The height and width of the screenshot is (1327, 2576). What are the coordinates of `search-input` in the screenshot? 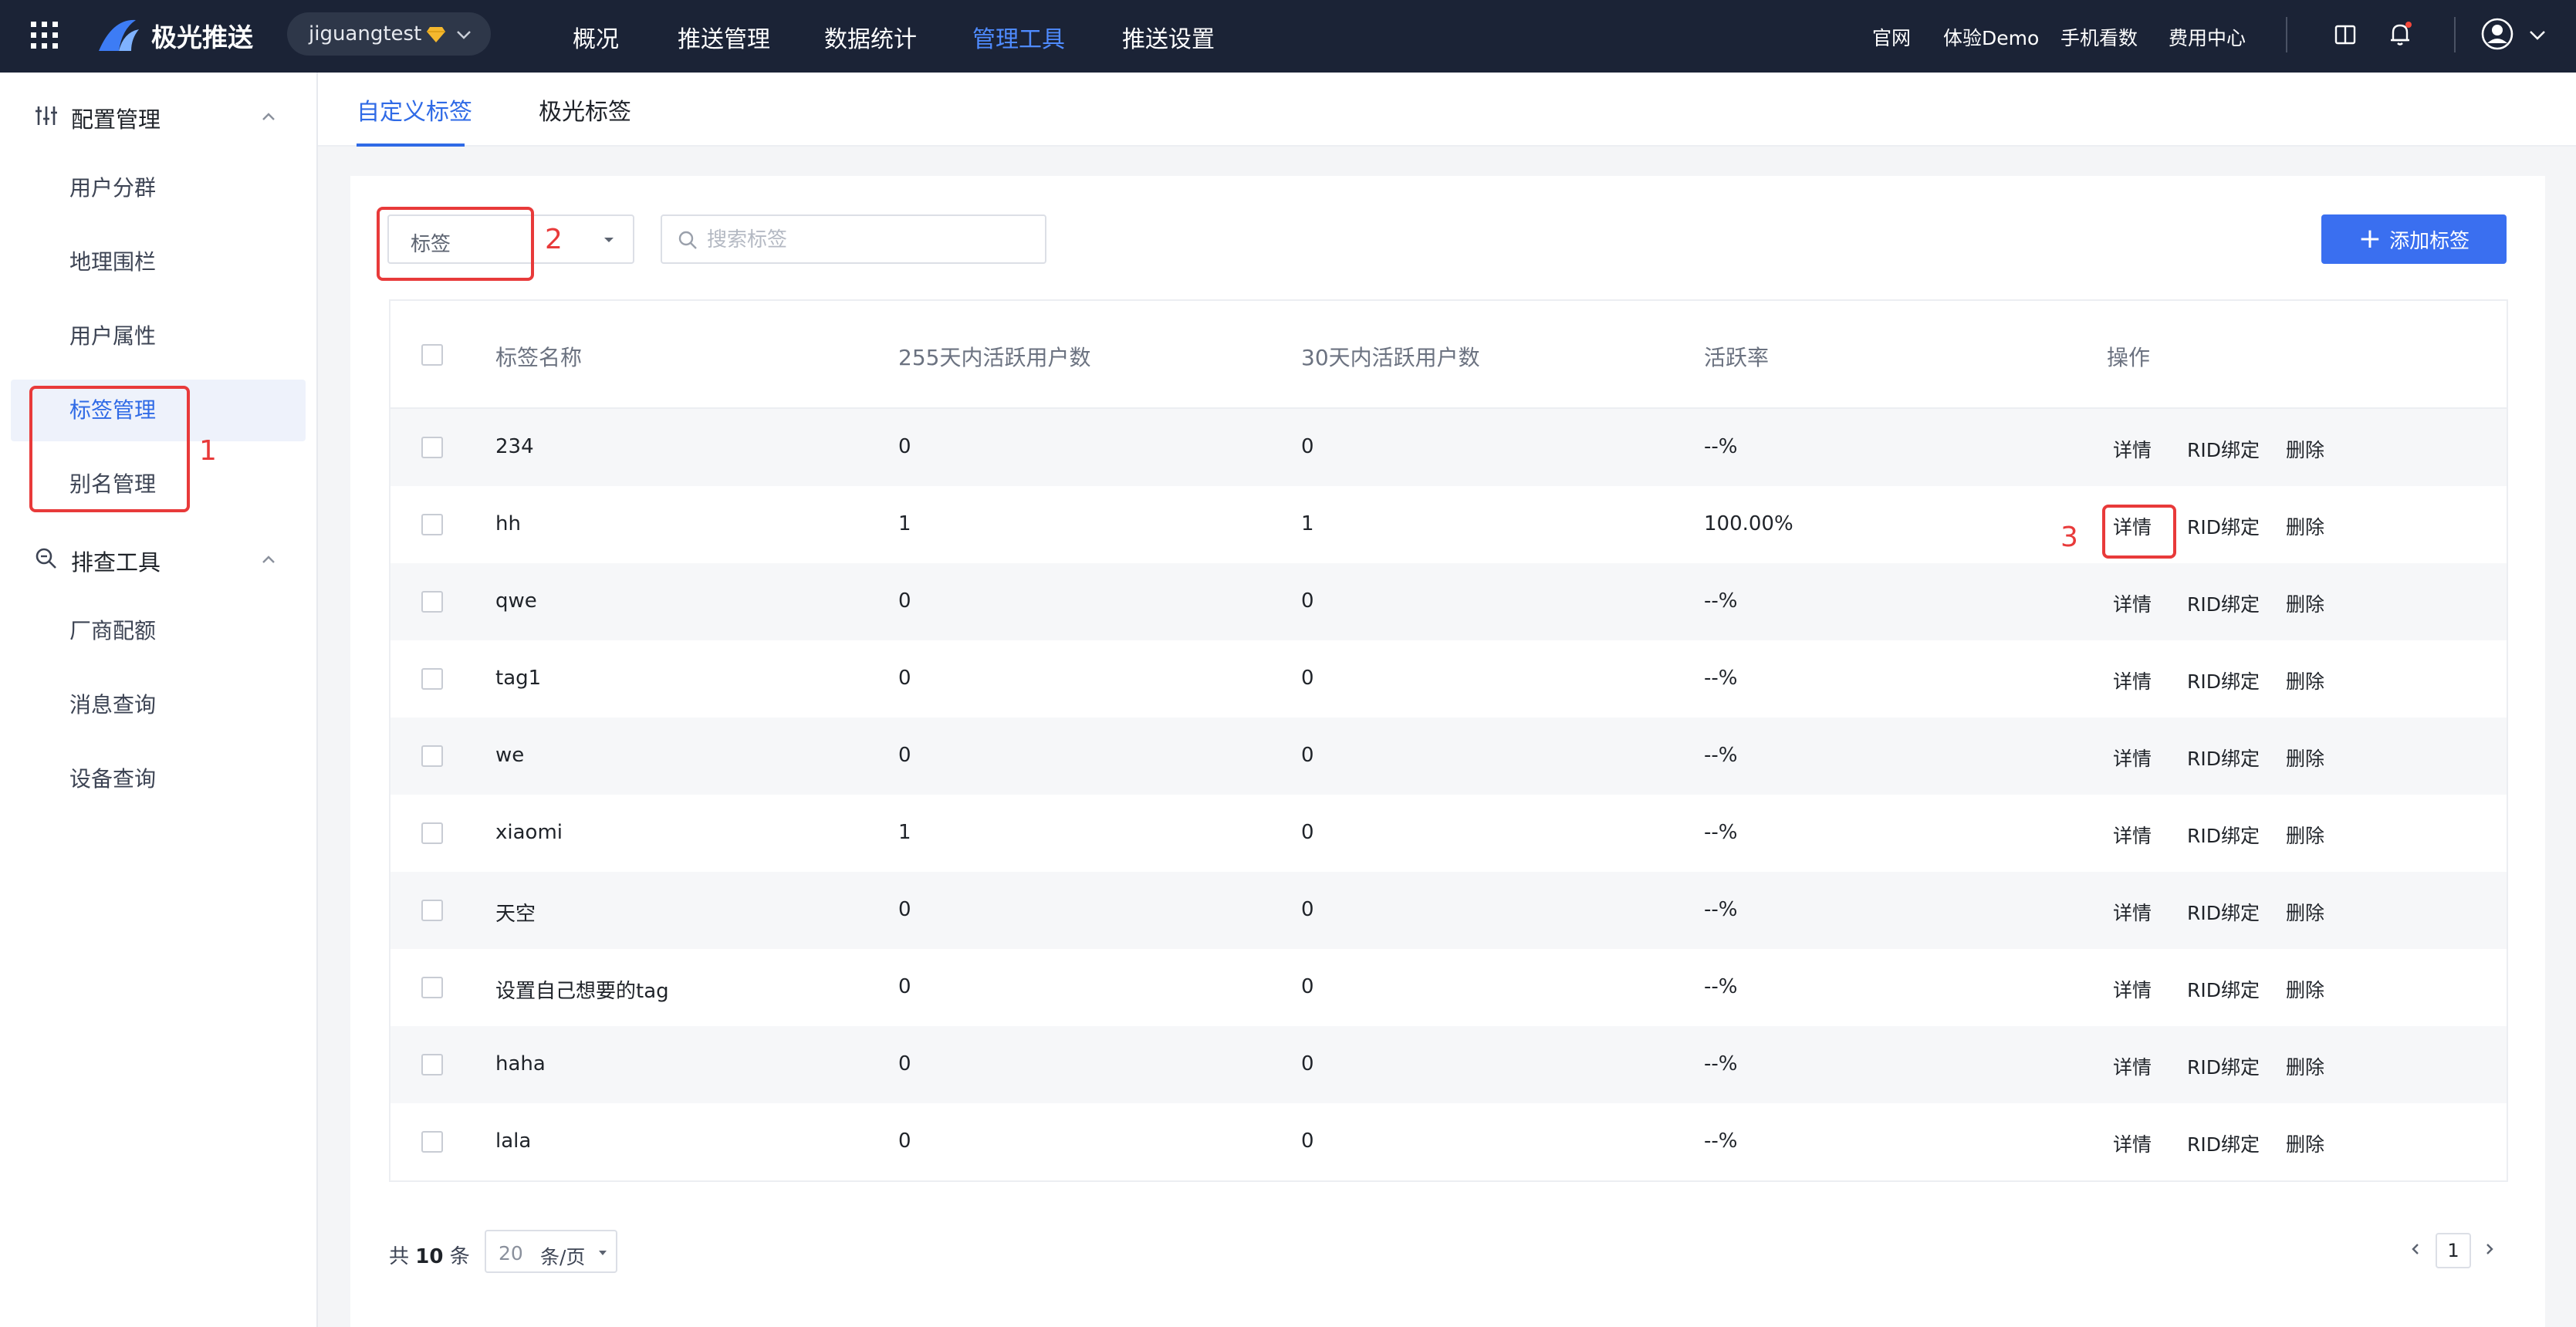 It's located at (869, 240).